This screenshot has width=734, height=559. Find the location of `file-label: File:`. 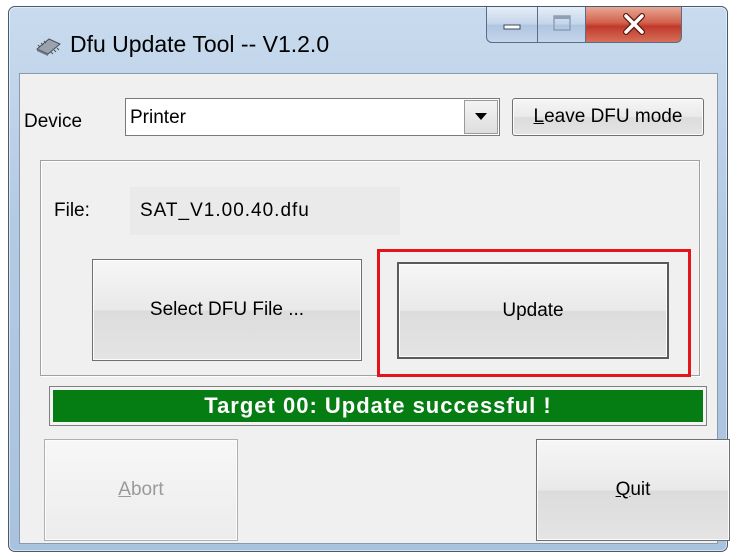

file-label: File: is located at coordinates (72, 210).